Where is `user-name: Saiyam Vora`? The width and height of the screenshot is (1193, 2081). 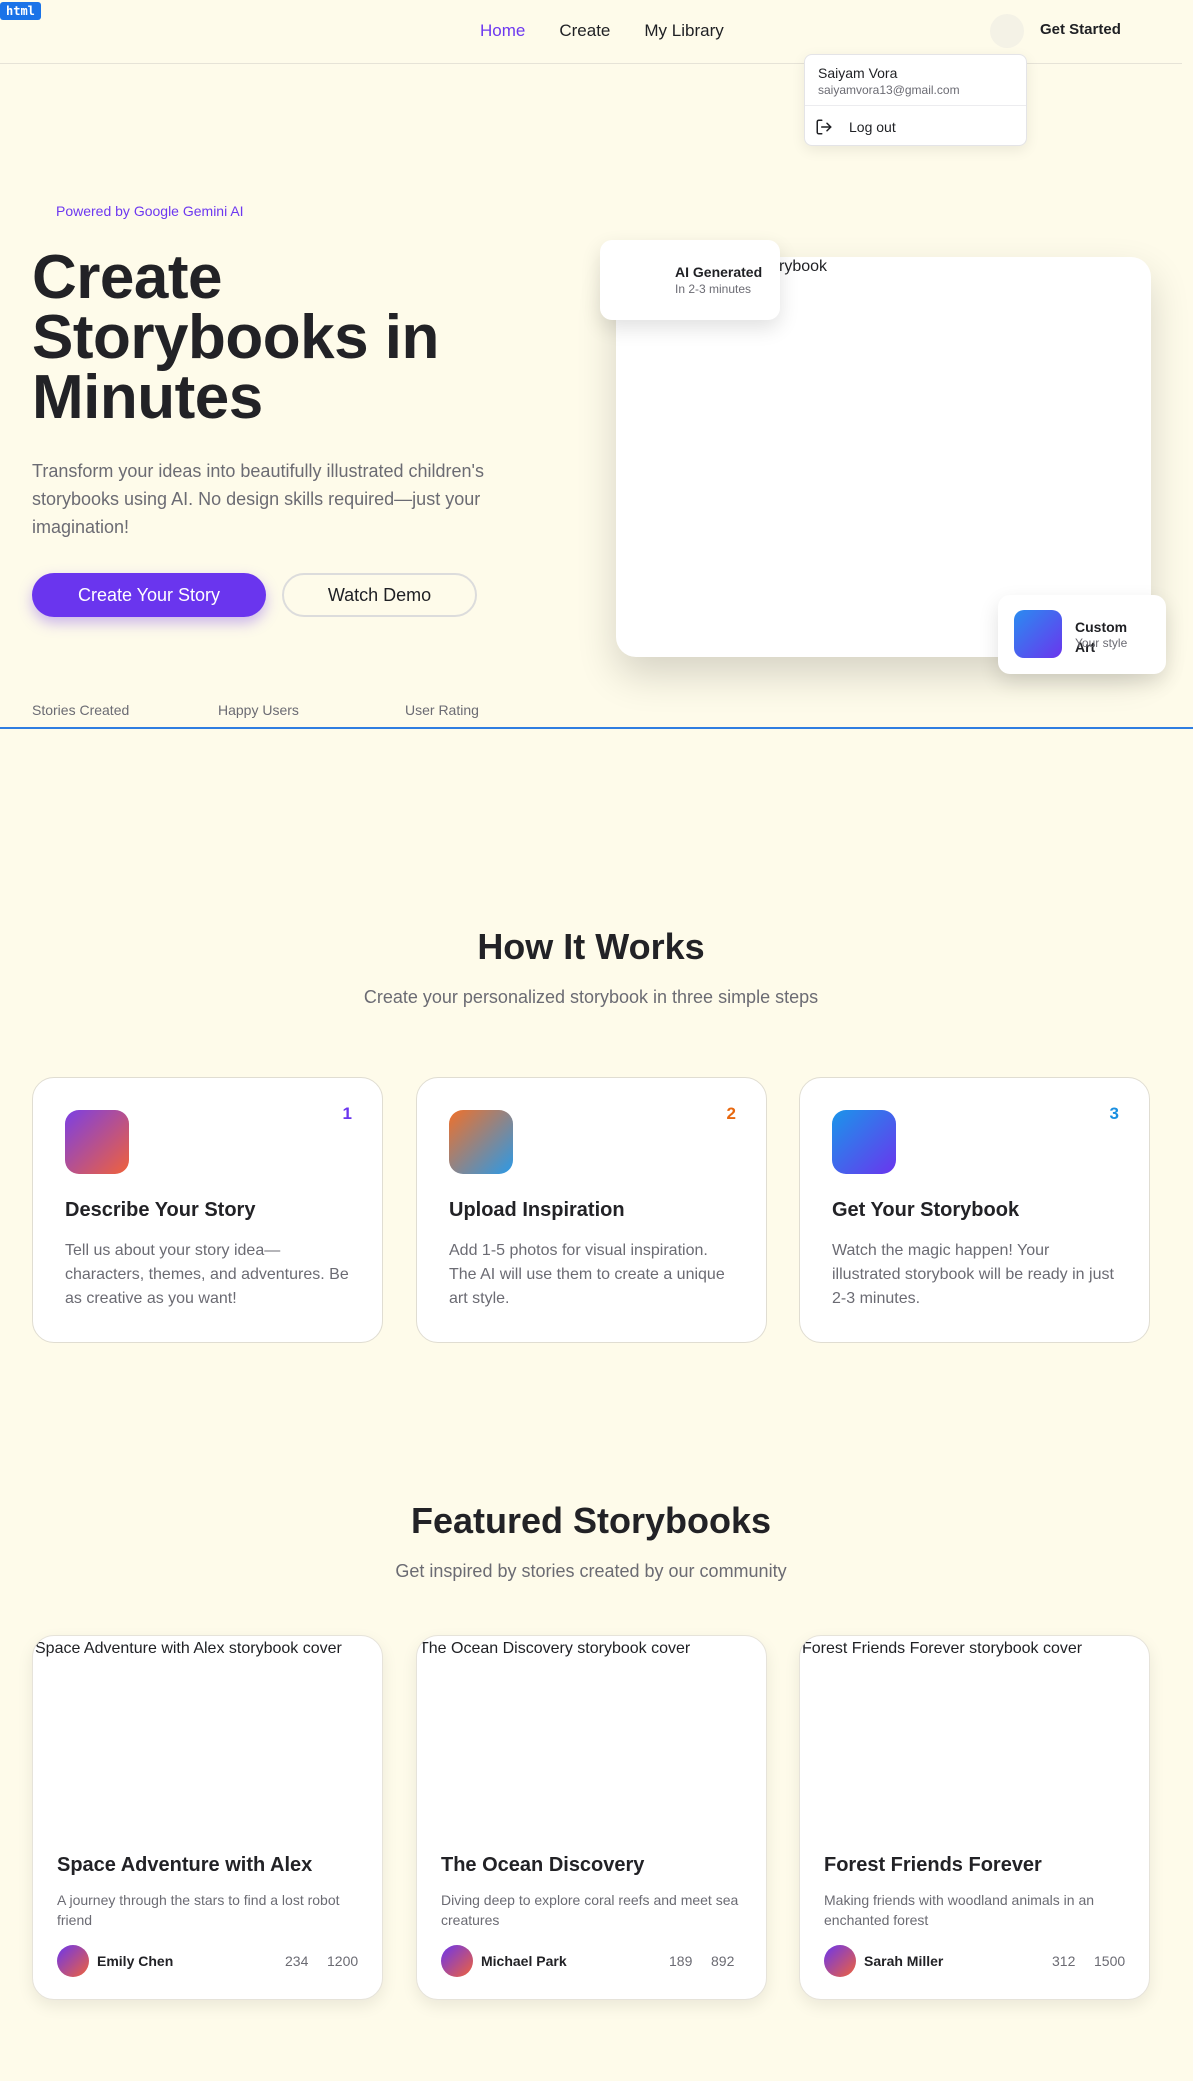
user-name: Saiyam Vora is located at coordinates (858, 73).